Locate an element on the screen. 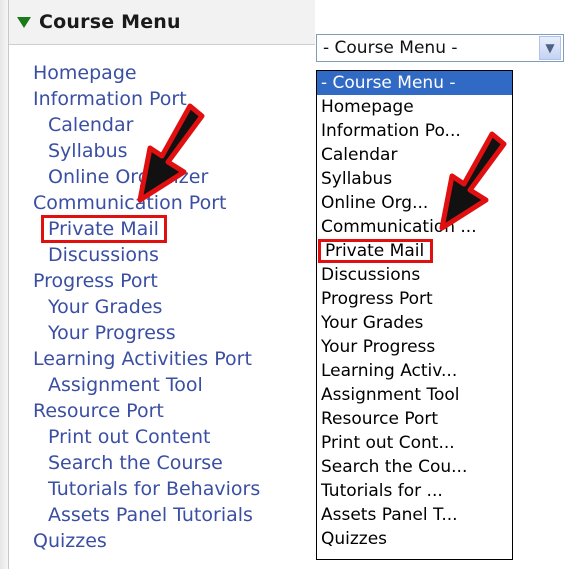  sidebar-item: Resource Port is located at coordinates (178, 411).